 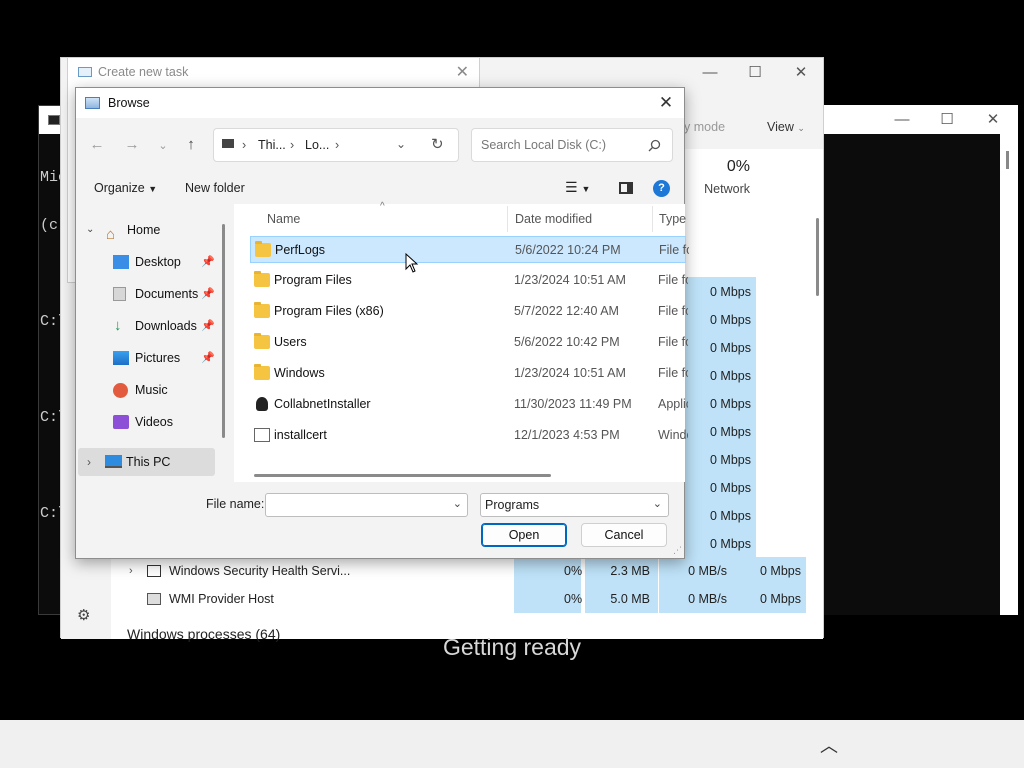 I want to click on nav-scrollbar, so click(x=223, y=331).